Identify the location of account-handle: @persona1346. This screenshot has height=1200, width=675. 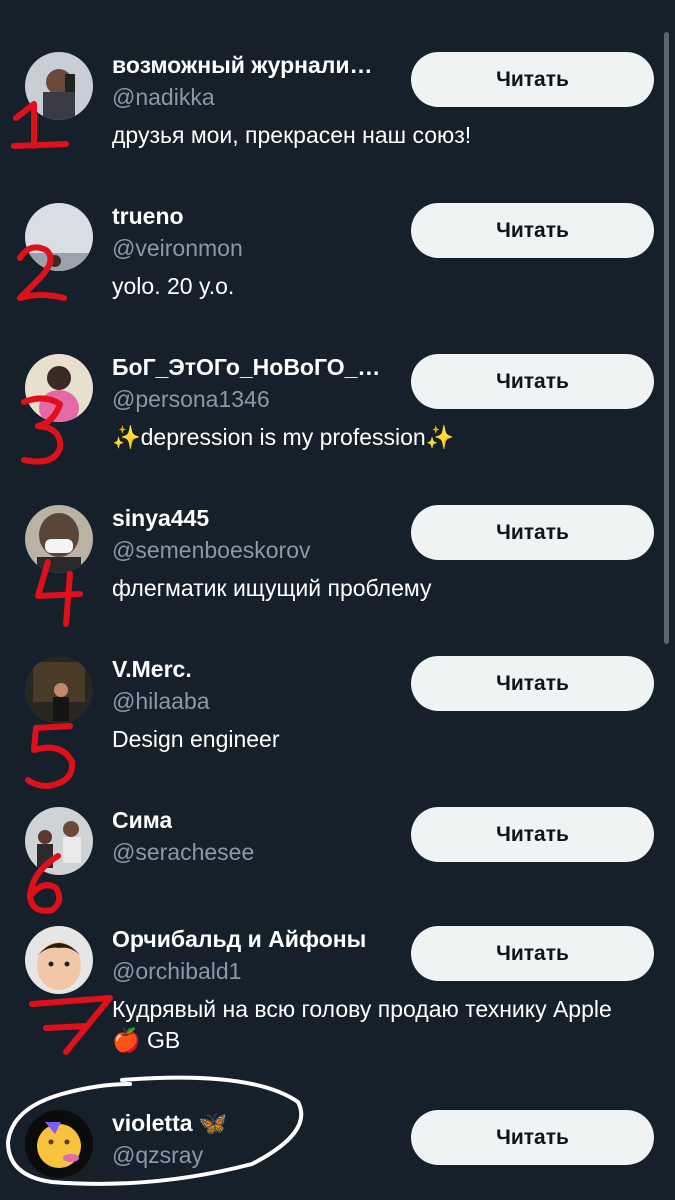
(191, 399).